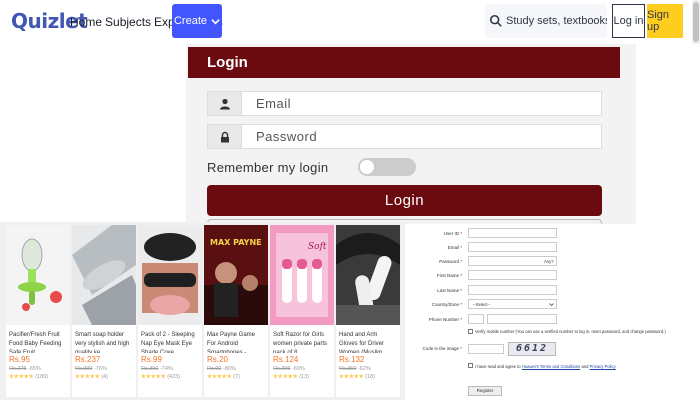  I want to click on email-input, so click(412, 103).